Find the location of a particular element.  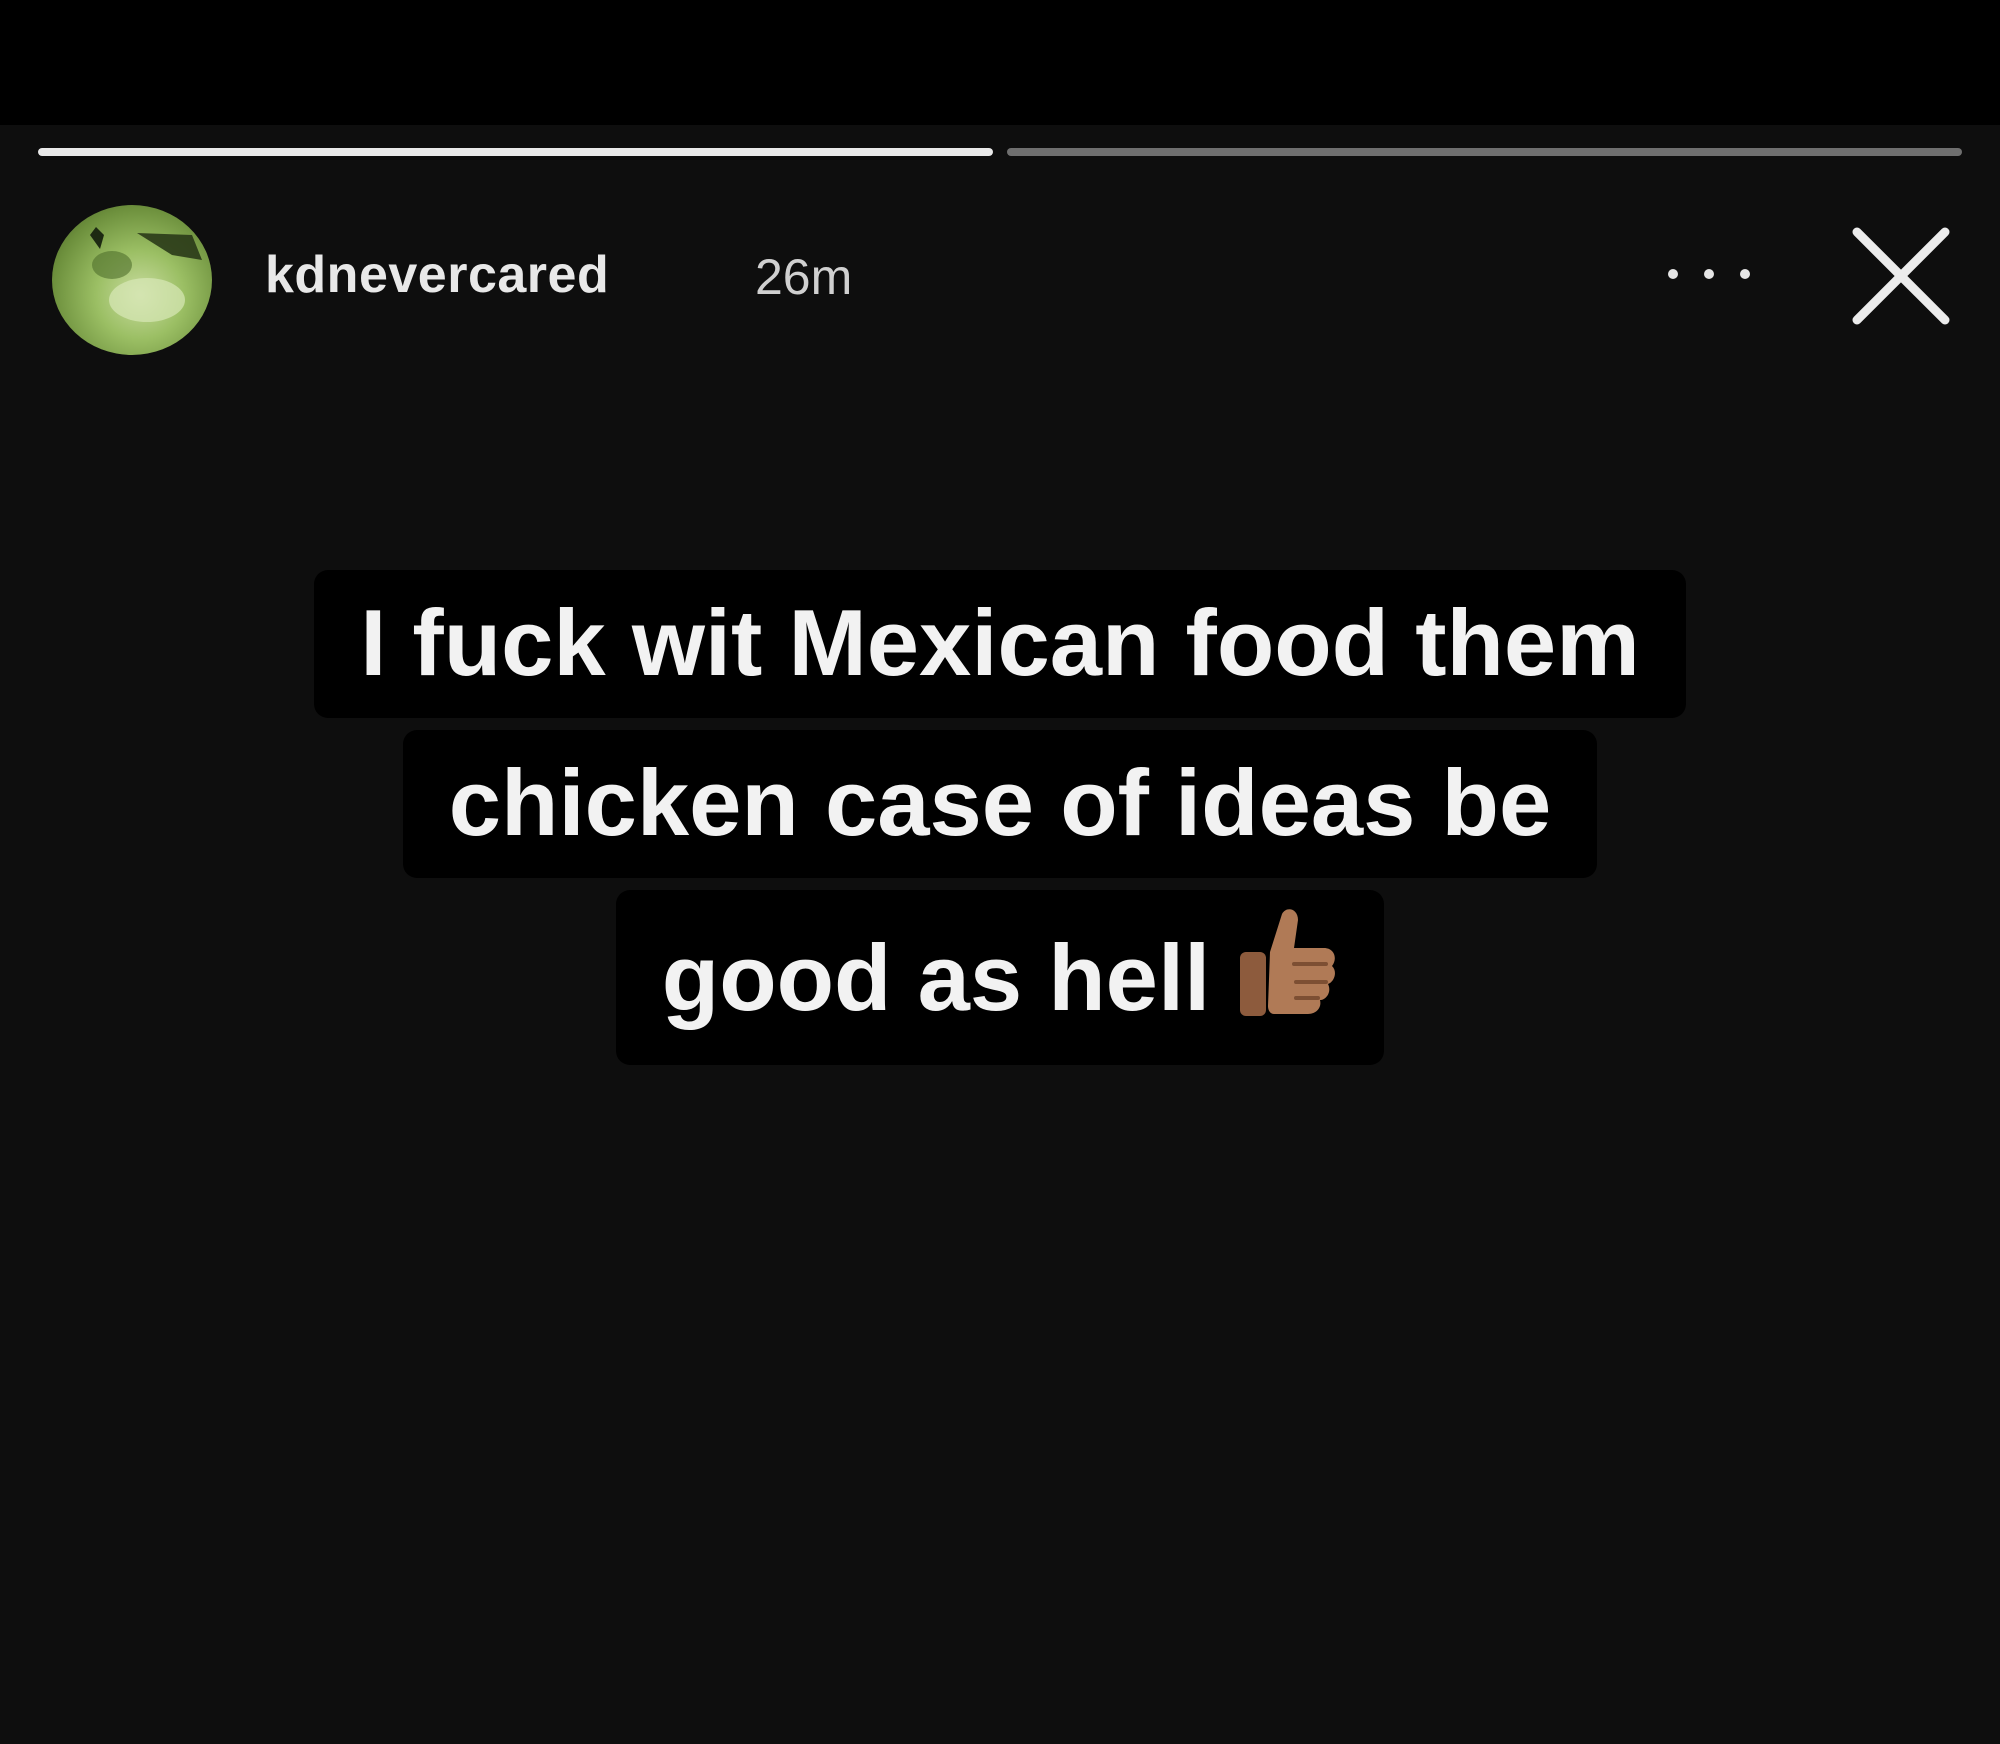

story-timestamp: 26m is located at coordinates (804, 277).